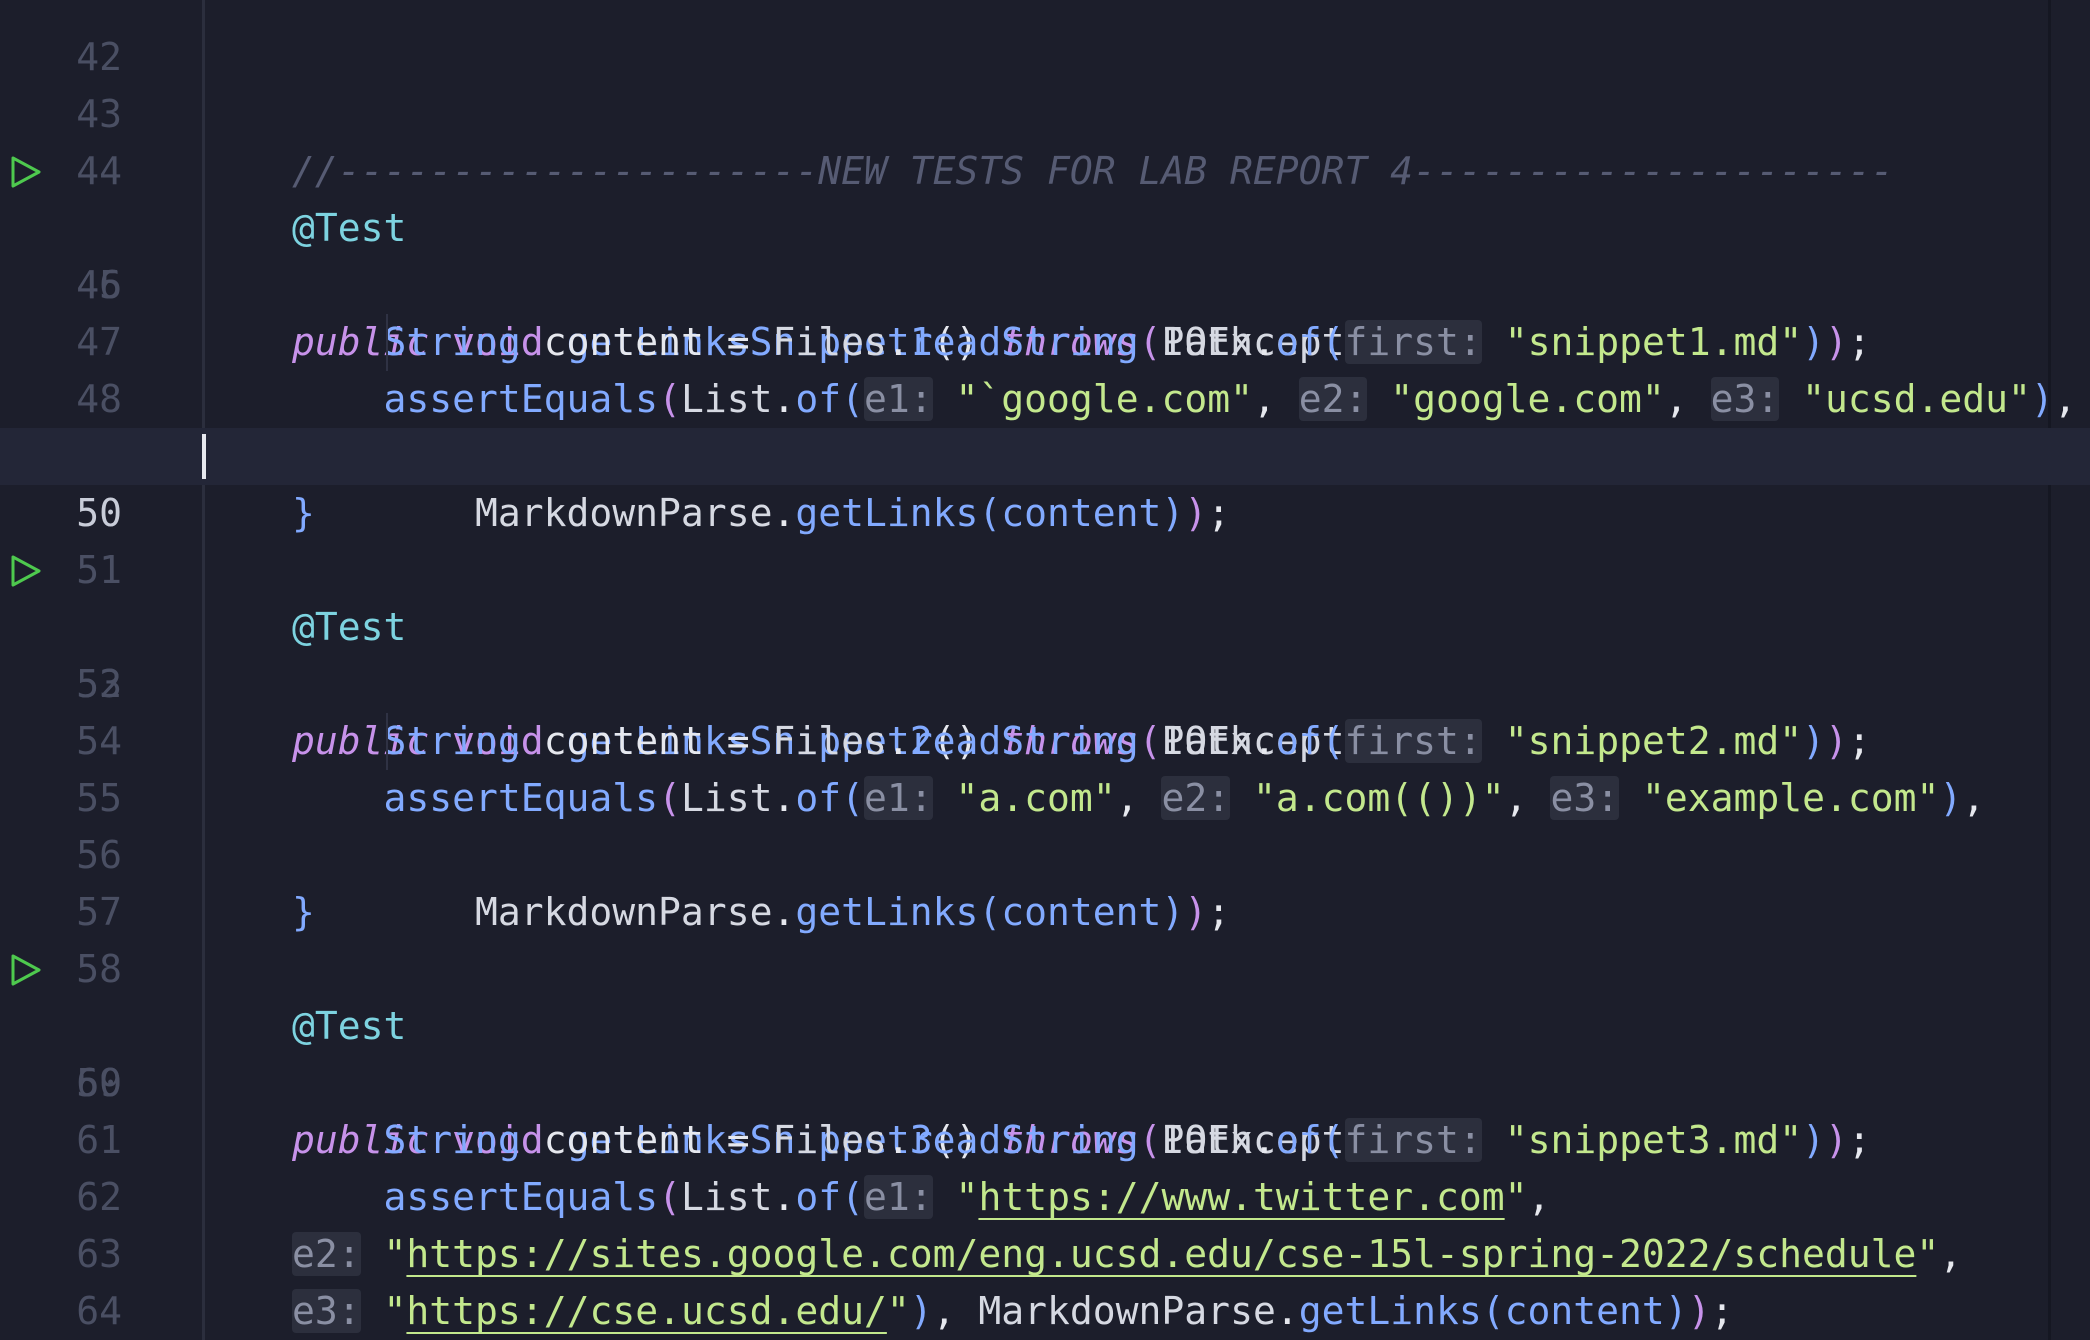 This screenshot has width=2090, height=1340. I want to click on code-line: 56 }, so click(1045, 852).